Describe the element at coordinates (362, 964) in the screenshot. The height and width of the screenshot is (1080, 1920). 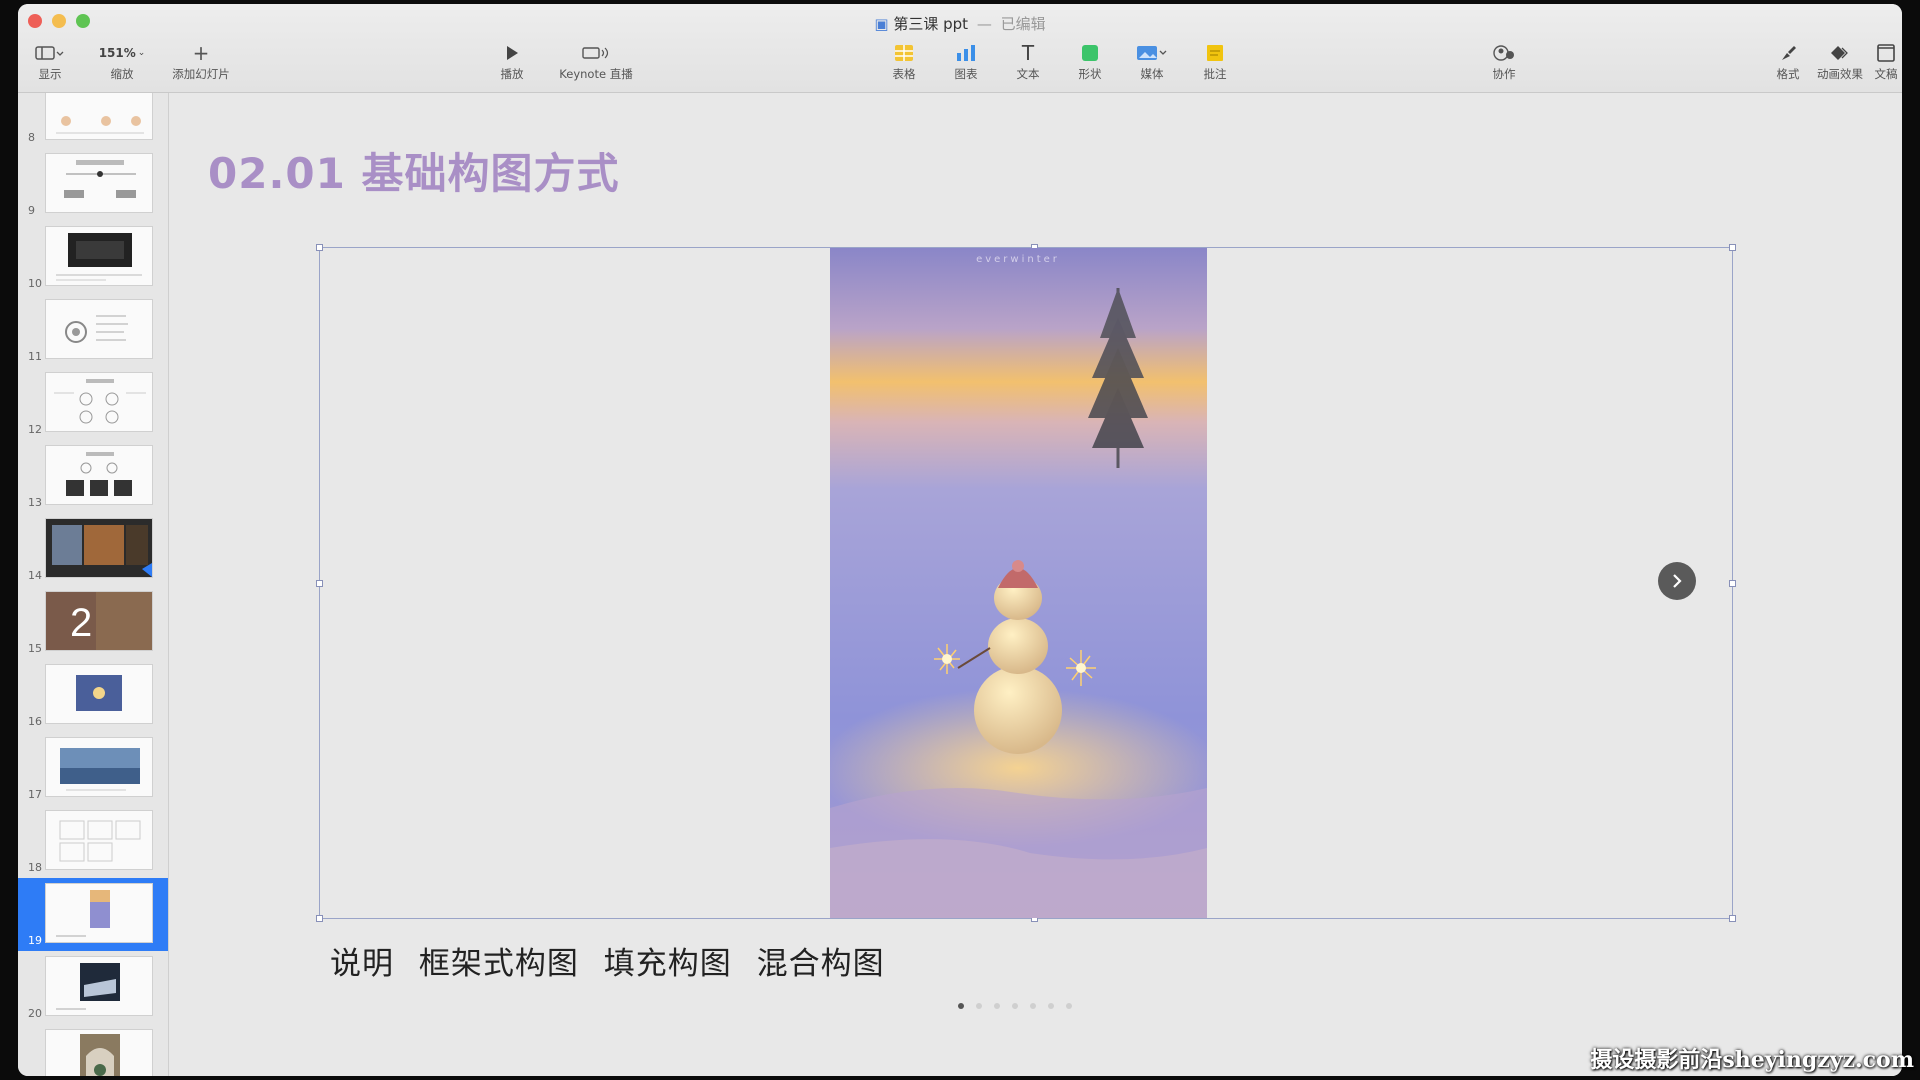
I see `caption-item: 说明` at that location.